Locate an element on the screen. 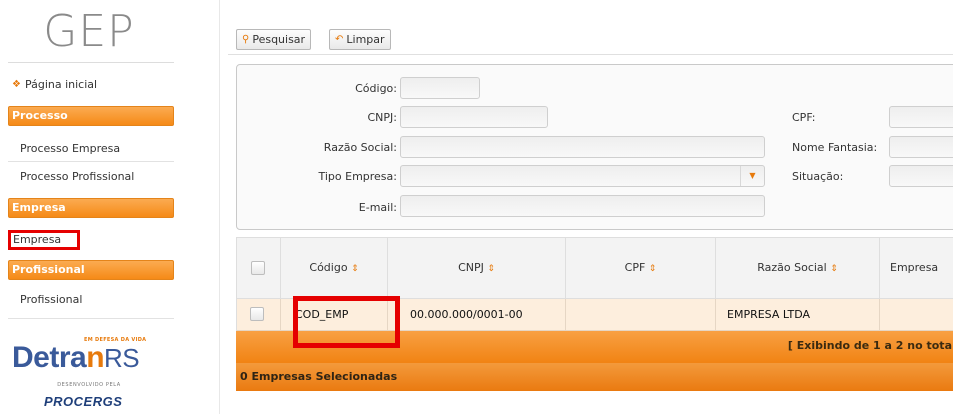  highlight-box is located at coordinates (346, 322).